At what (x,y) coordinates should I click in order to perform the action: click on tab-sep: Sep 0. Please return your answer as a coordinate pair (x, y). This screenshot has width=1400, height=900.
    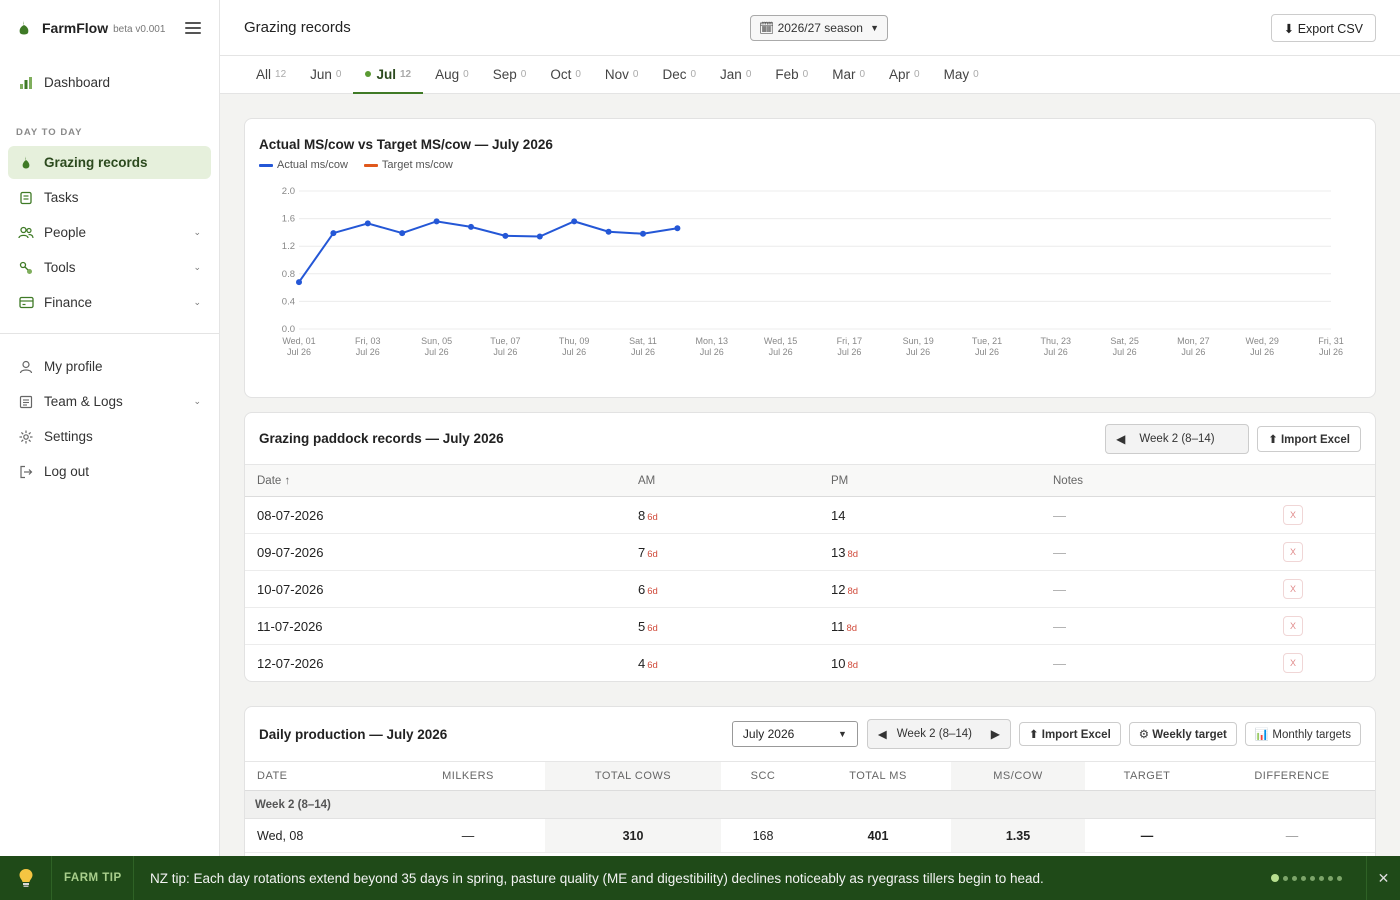
    Looking at the image, I should click on (510, 75).